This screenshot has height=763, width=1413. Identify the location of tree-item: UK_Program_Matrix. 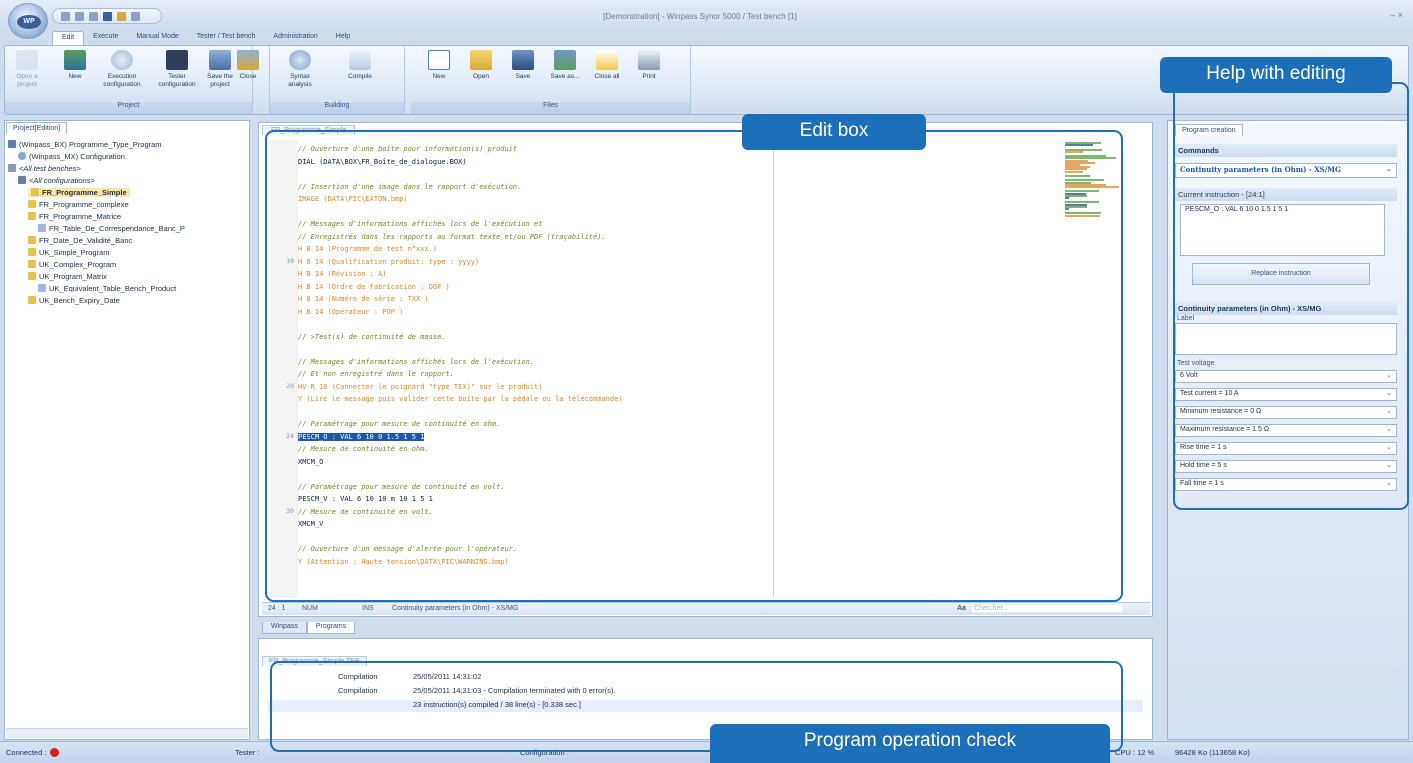
(67, 276).